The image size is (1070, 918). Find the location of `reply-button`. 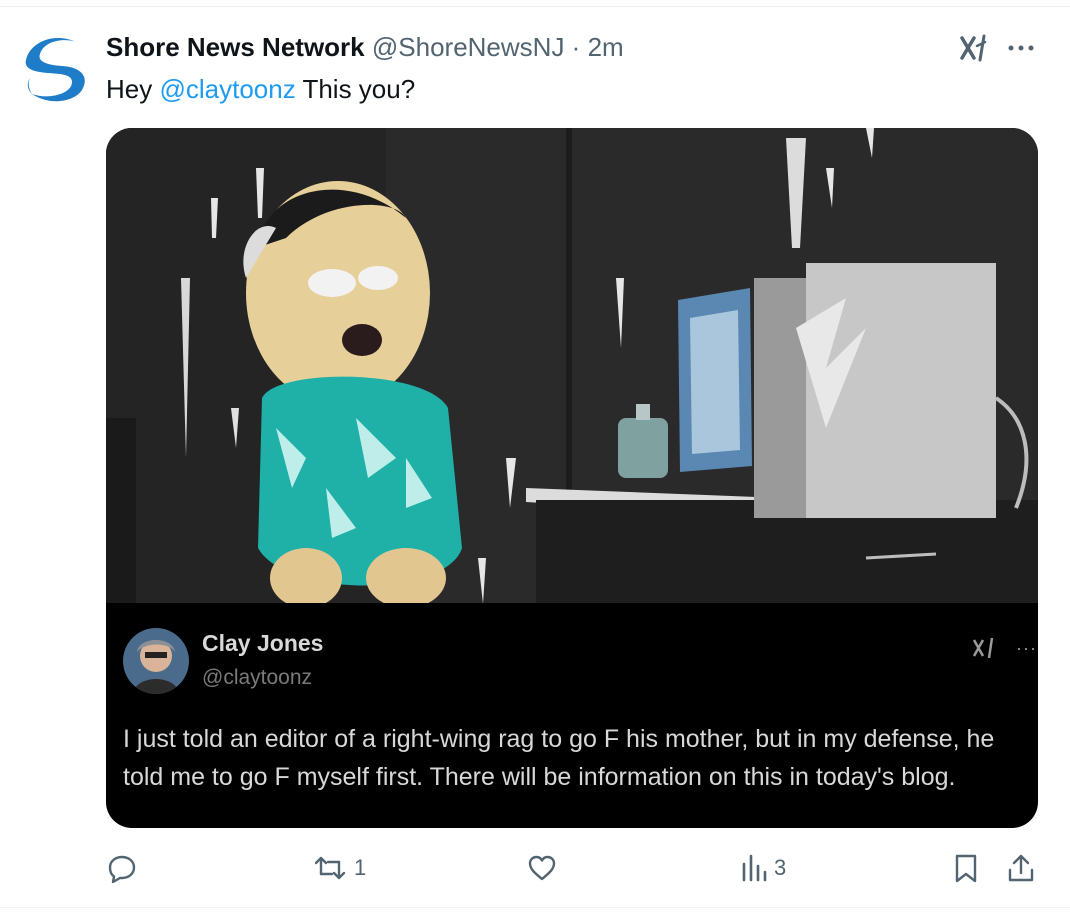

reply-button is located at coordinates (125, 868).